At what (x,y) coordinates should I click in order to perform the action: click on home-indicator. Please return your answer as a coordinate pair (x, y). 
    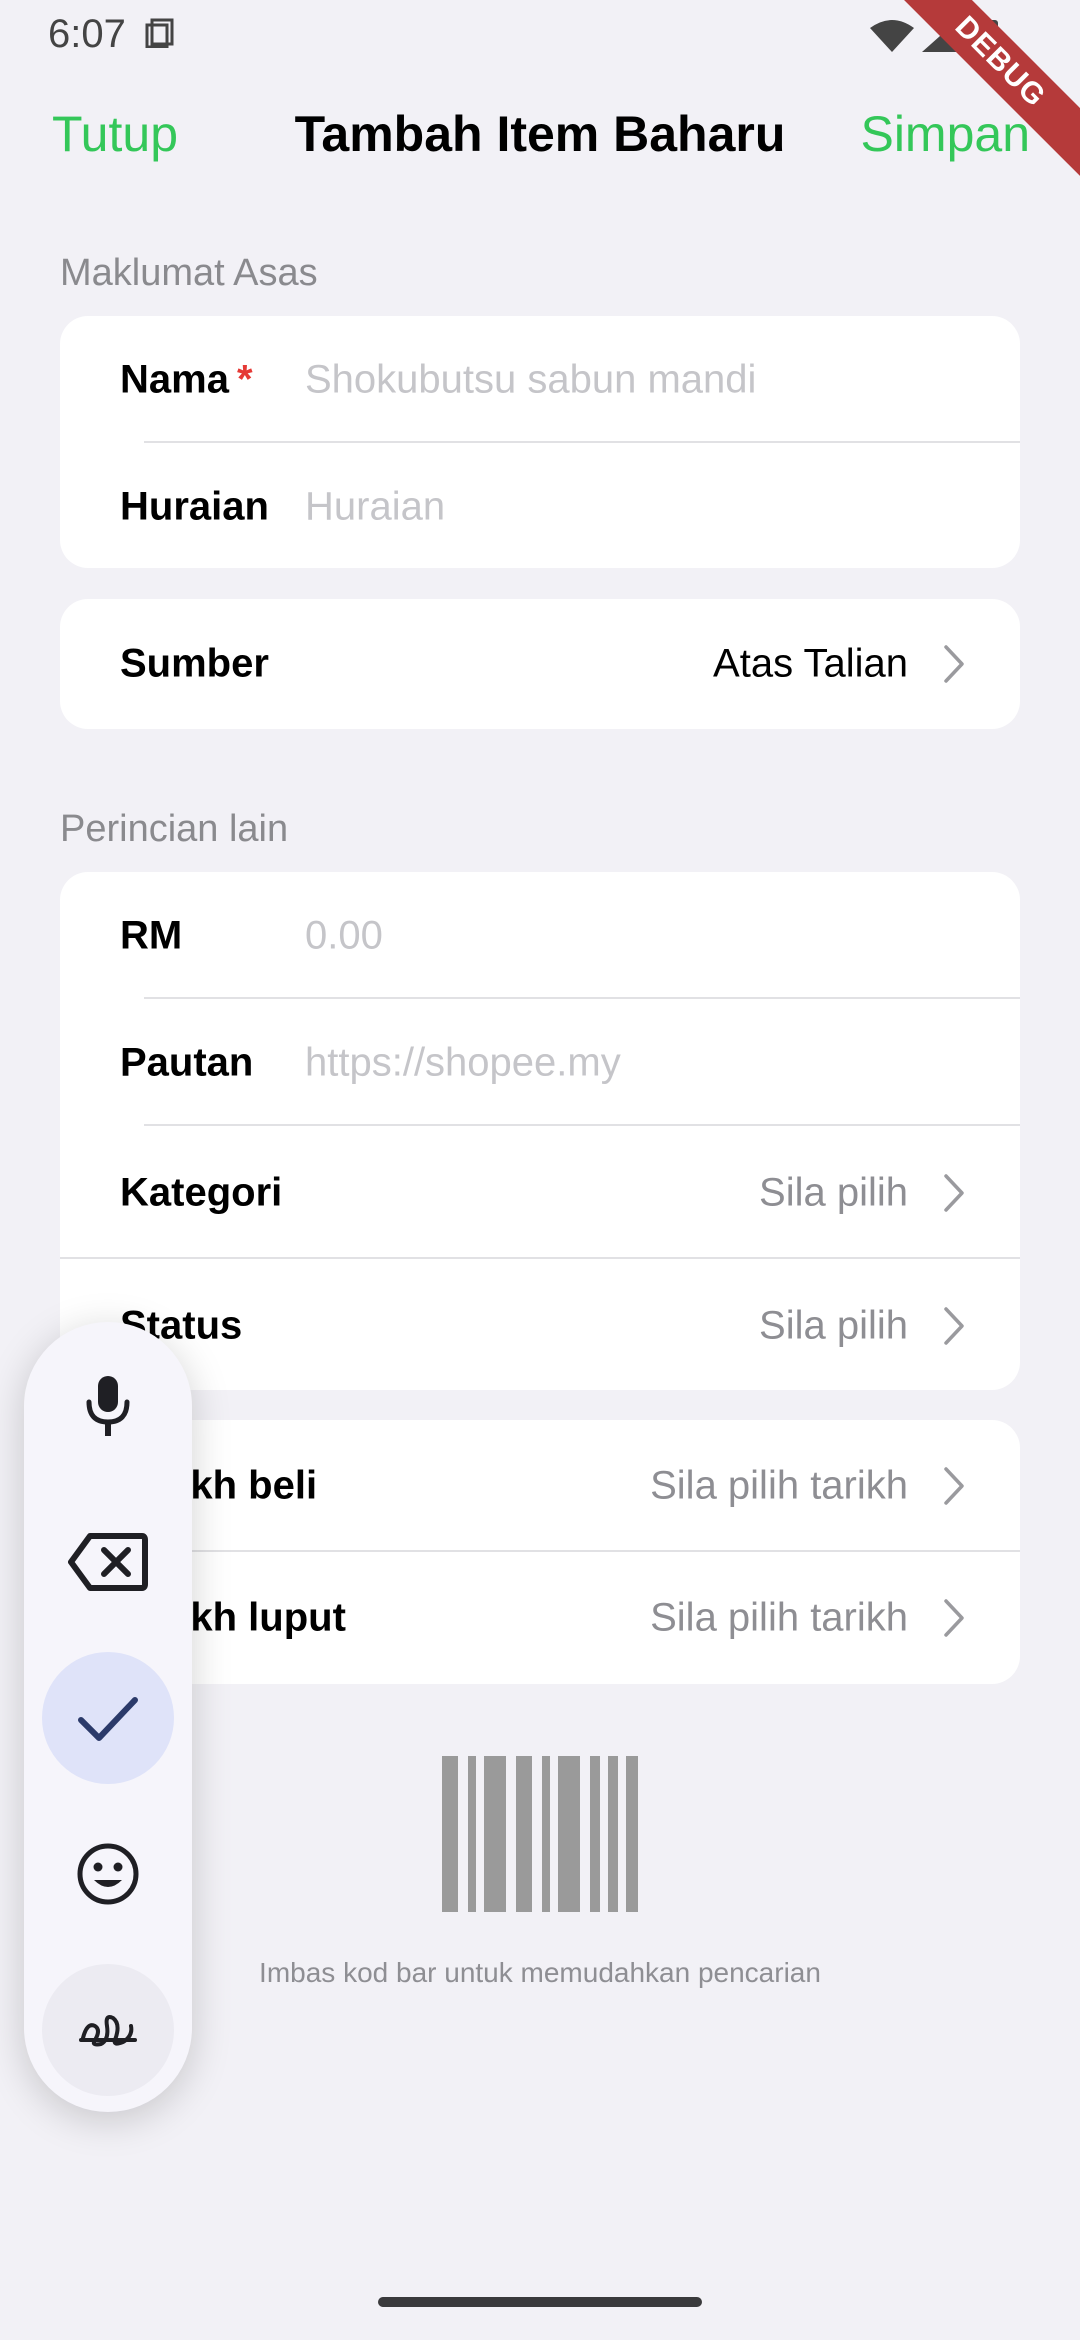
    Looking at the image, I should click on (540, 2302).